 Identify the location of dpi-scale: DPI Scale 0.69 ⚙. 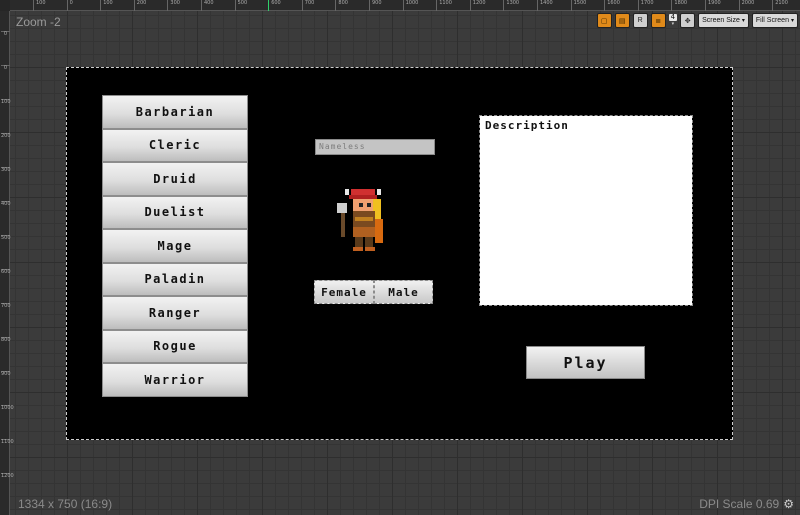
(746, 504).